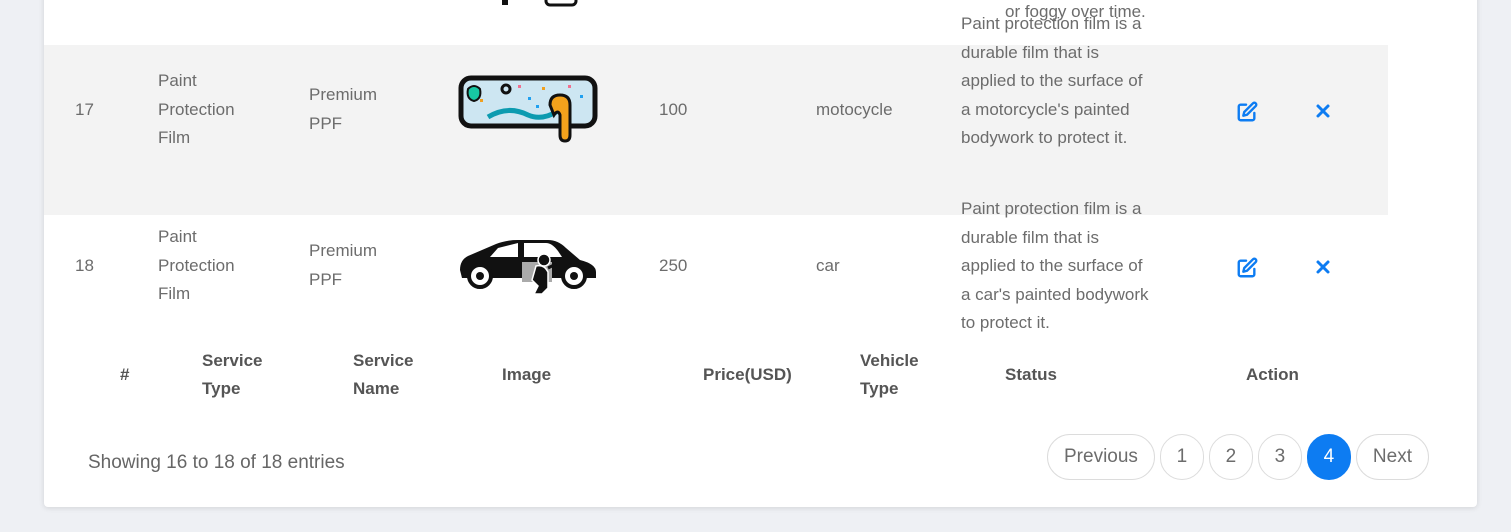 The height and width of the screenshot is (532, 1511). What do you see at coordinates (1279, 457) in the screenshot?
I see `page-3-button: 3` at bounding box center [1279, 457].